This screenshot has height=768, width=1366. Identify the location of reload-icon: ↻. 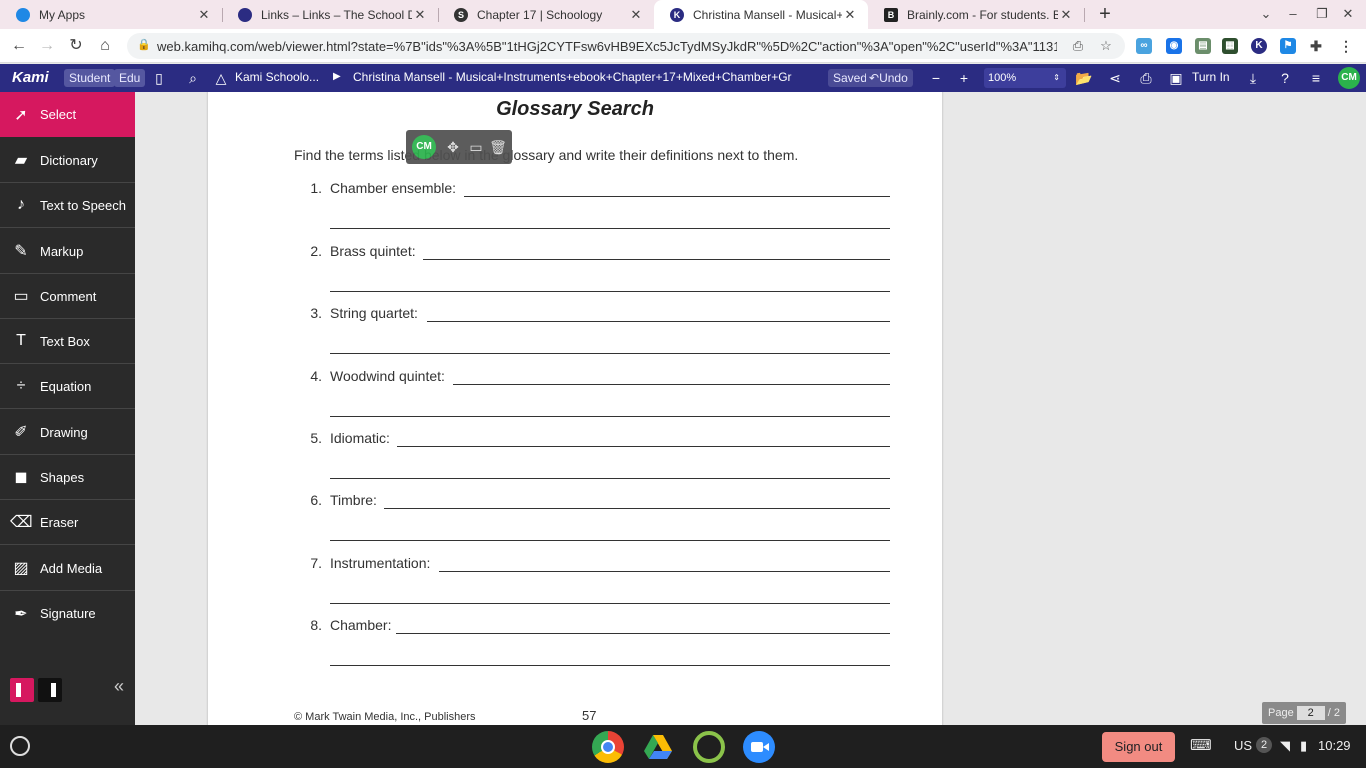
(76, 46).